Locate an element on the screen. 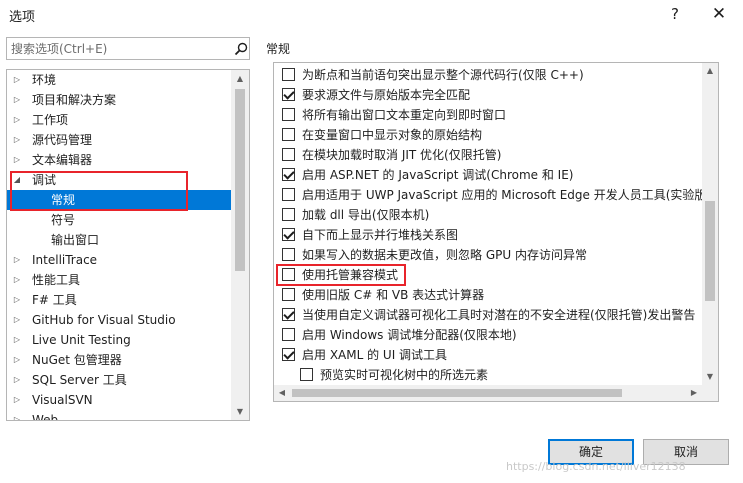 The width and height of the screenshot is (743, 483). tree-item-sql-server-tools: ▷ SQL Server 工具 is located at coordinates (119, 380).